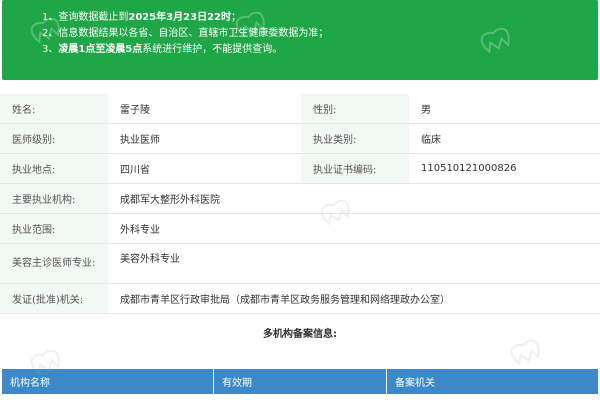 The width and height of the screenshot is (600, 400). Describe the element at coordinates (108, 381) in the screenshot. I see `column-header-institution: 机构名称` at that location.